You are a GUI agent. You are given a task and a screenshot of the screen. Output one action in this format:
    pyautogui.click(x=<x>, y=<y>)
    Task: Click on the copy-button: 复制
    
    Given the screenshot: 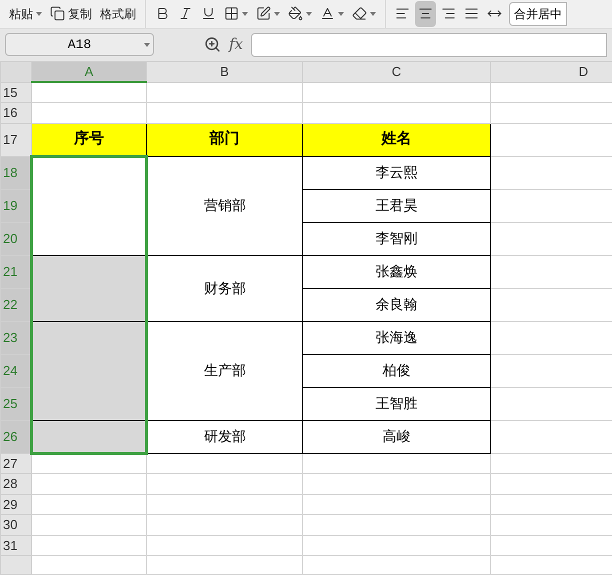 What is the action you would take?
    pyautogui.click(x=71, y=13)
    